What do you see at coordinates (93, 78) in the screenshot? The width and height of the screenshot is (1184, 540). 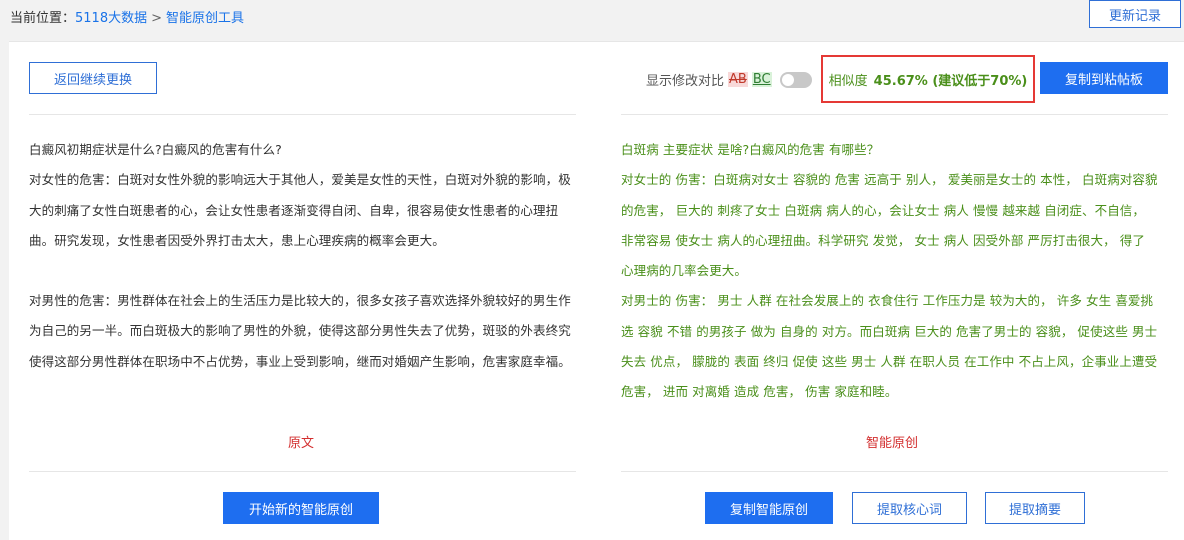 I see `back-continue-button: 返回继续更换` at bounding box center [93, 78].